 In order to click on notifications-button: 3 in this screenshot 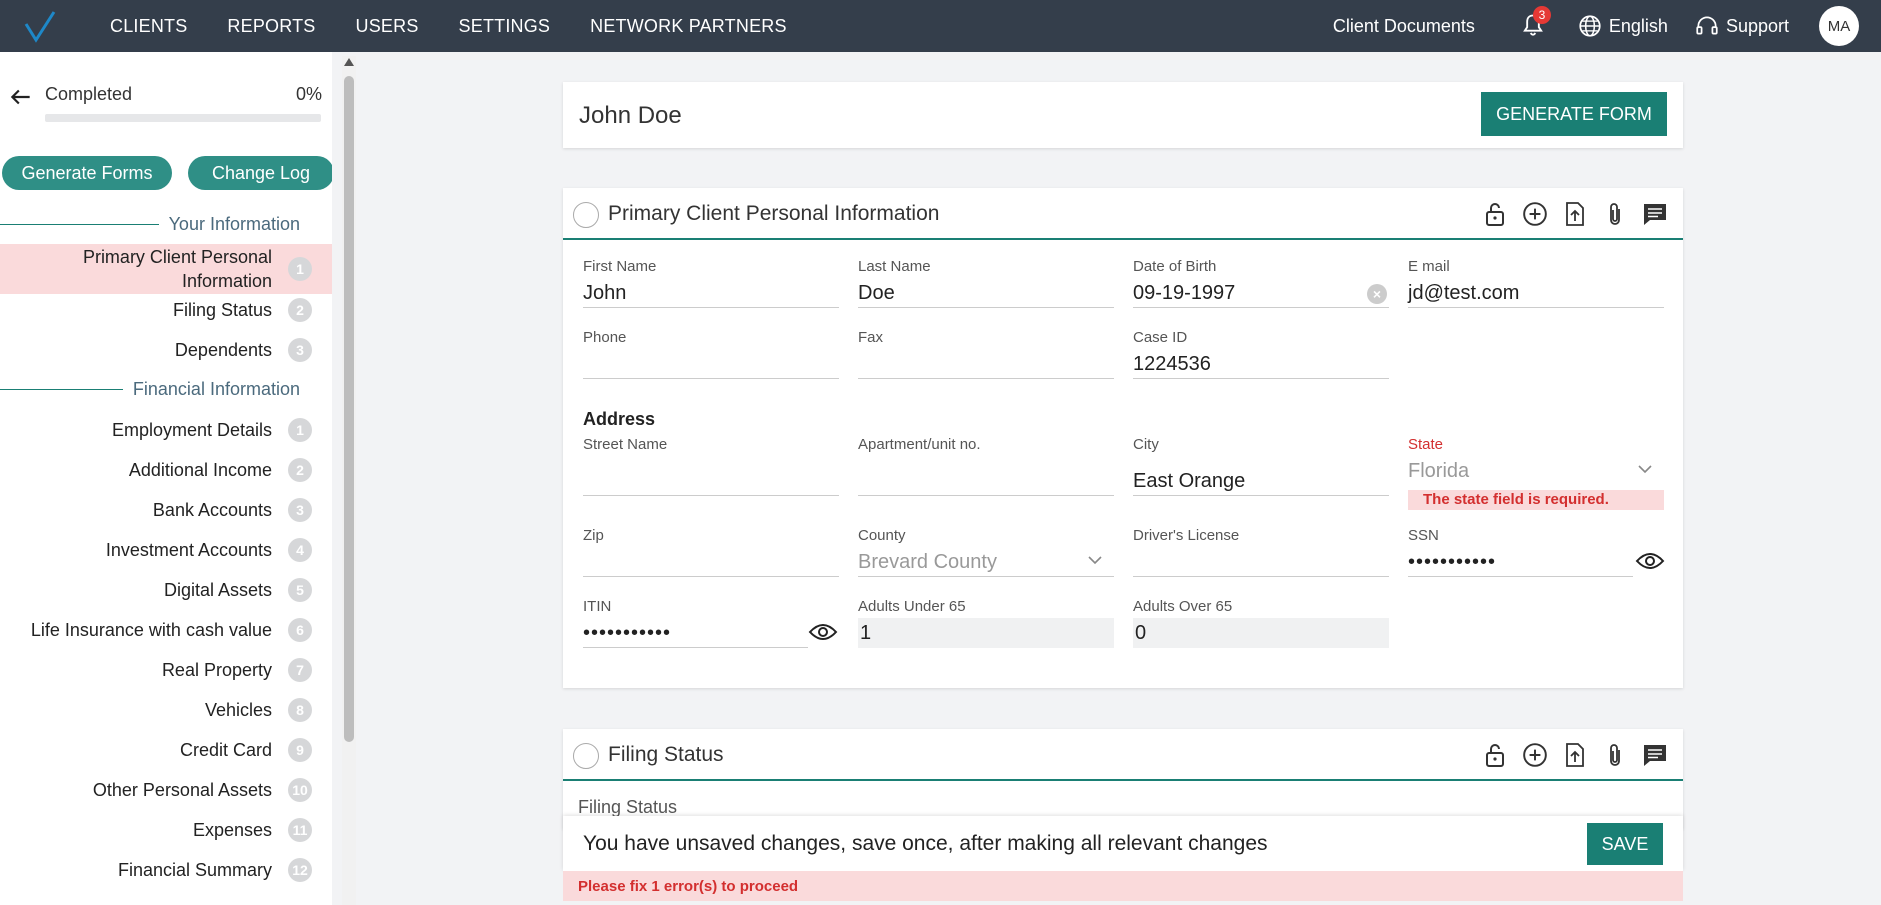, I will do `click(1535, 23)`.